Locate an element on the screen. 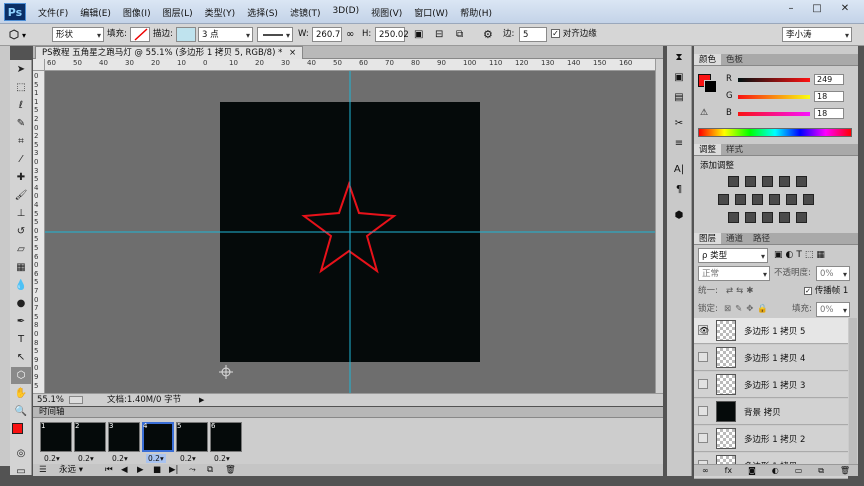 This screenshot has width=864, height=486. close-button: ✕ is located at coordinates (845, 8).